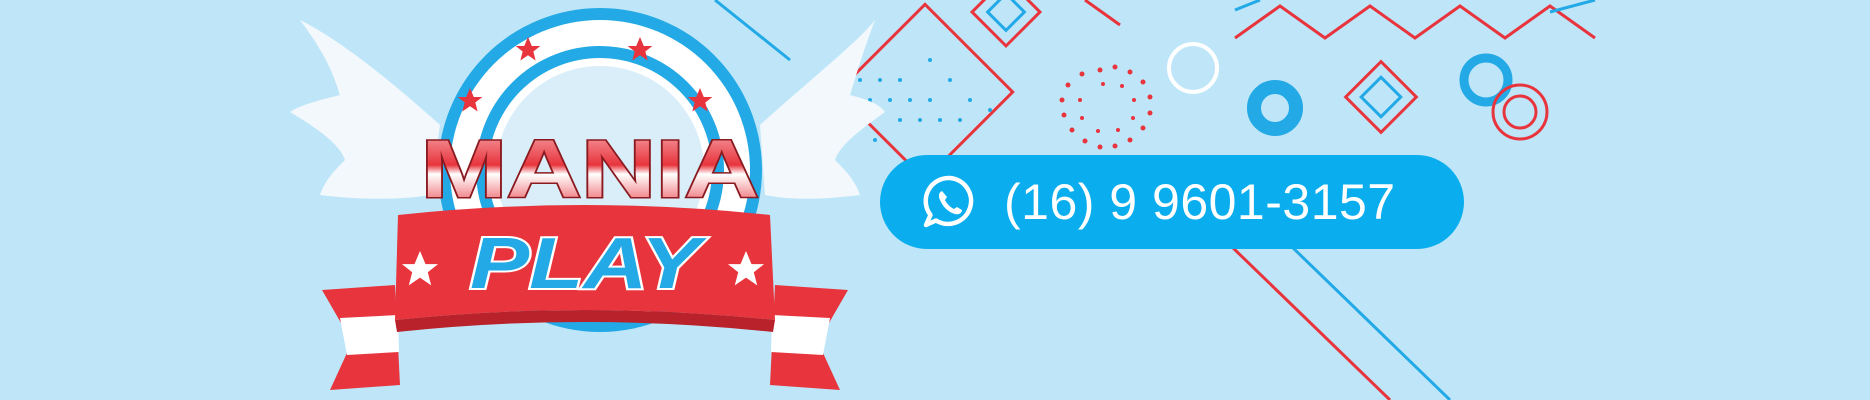  Describe the element at coordinates (1200, 202) in the screenshot. I see `phone-number: (16) 9 9601-3157` at that location.